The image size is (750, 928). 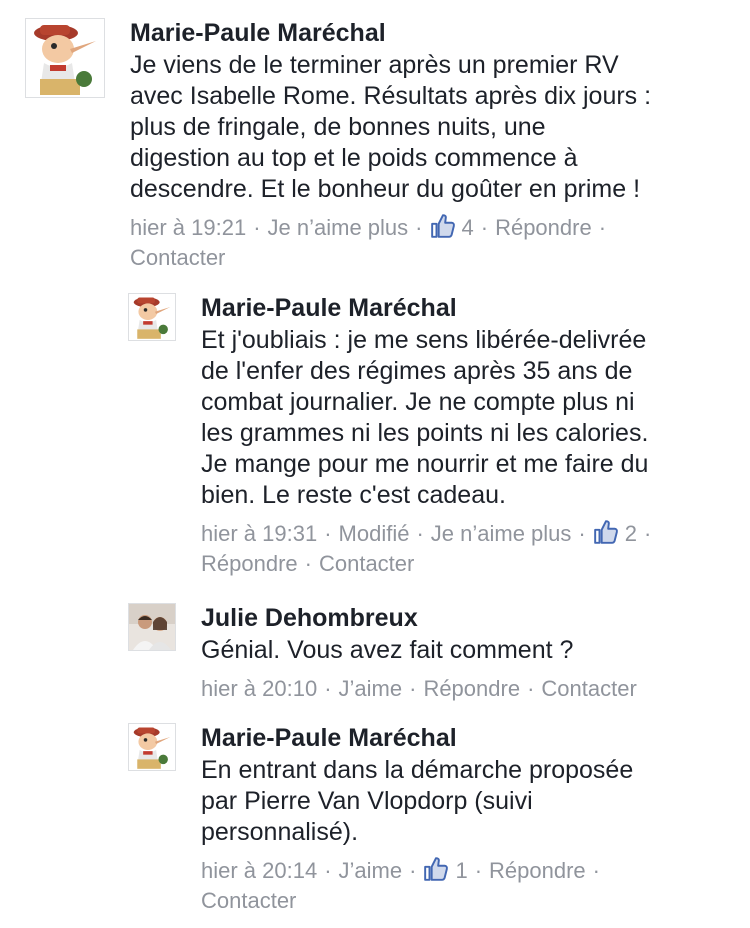 What do you see at coordinates (338, 127) in the screenshot?
I see `comment-text-line: plus de fringale, de bonnes nuits, une` at bounding box center [338, 127].